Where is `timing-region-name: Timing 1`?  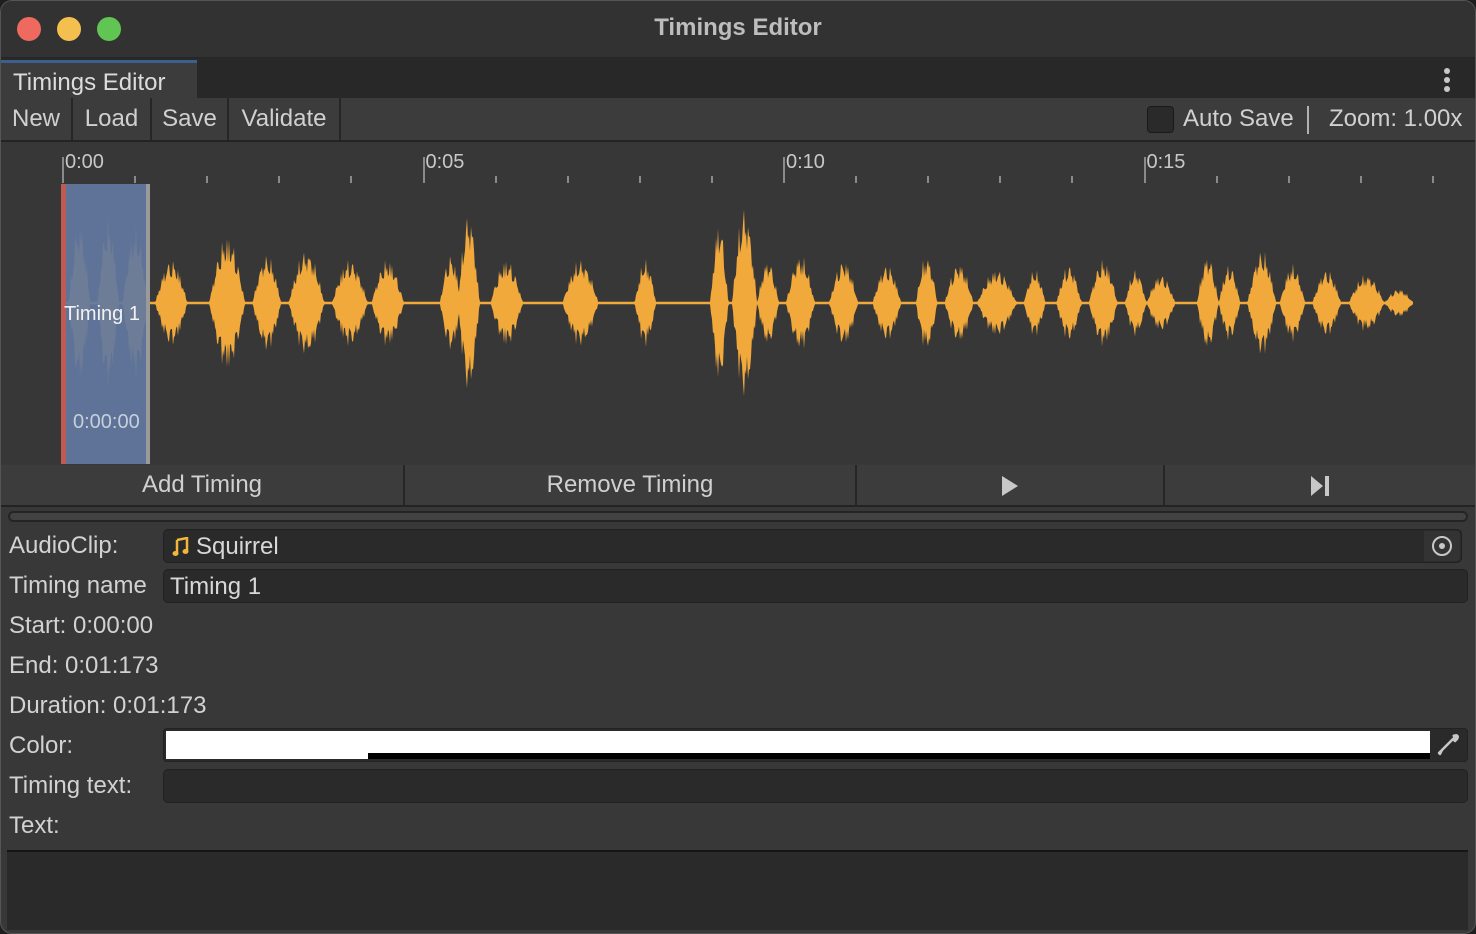
timing-region-name: Timing 1 is located at coordinates (102, 314).